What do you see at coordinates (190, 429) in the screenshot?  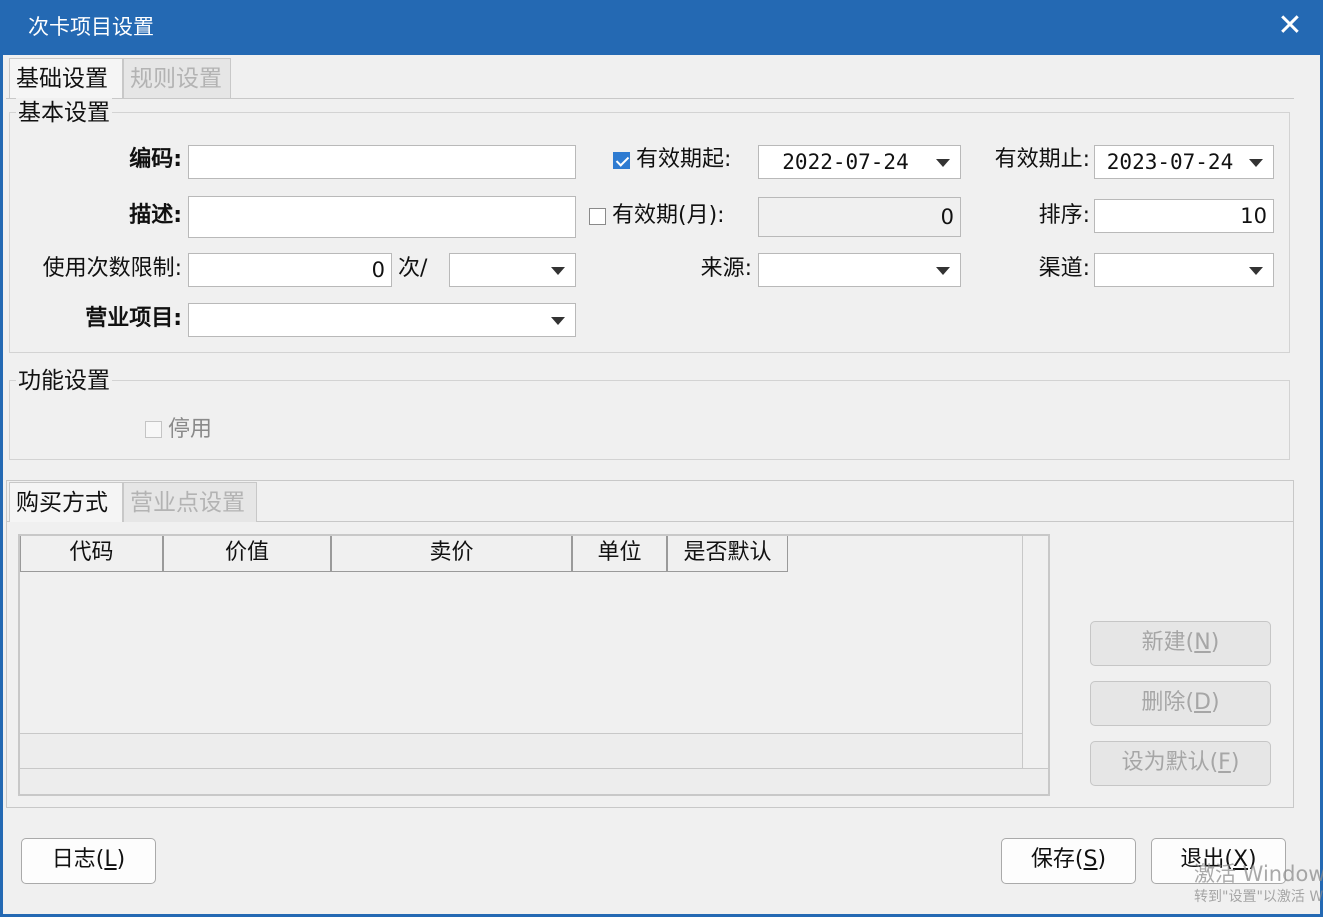 I see `disable-label: 停用` at bounding box center [190, 429].